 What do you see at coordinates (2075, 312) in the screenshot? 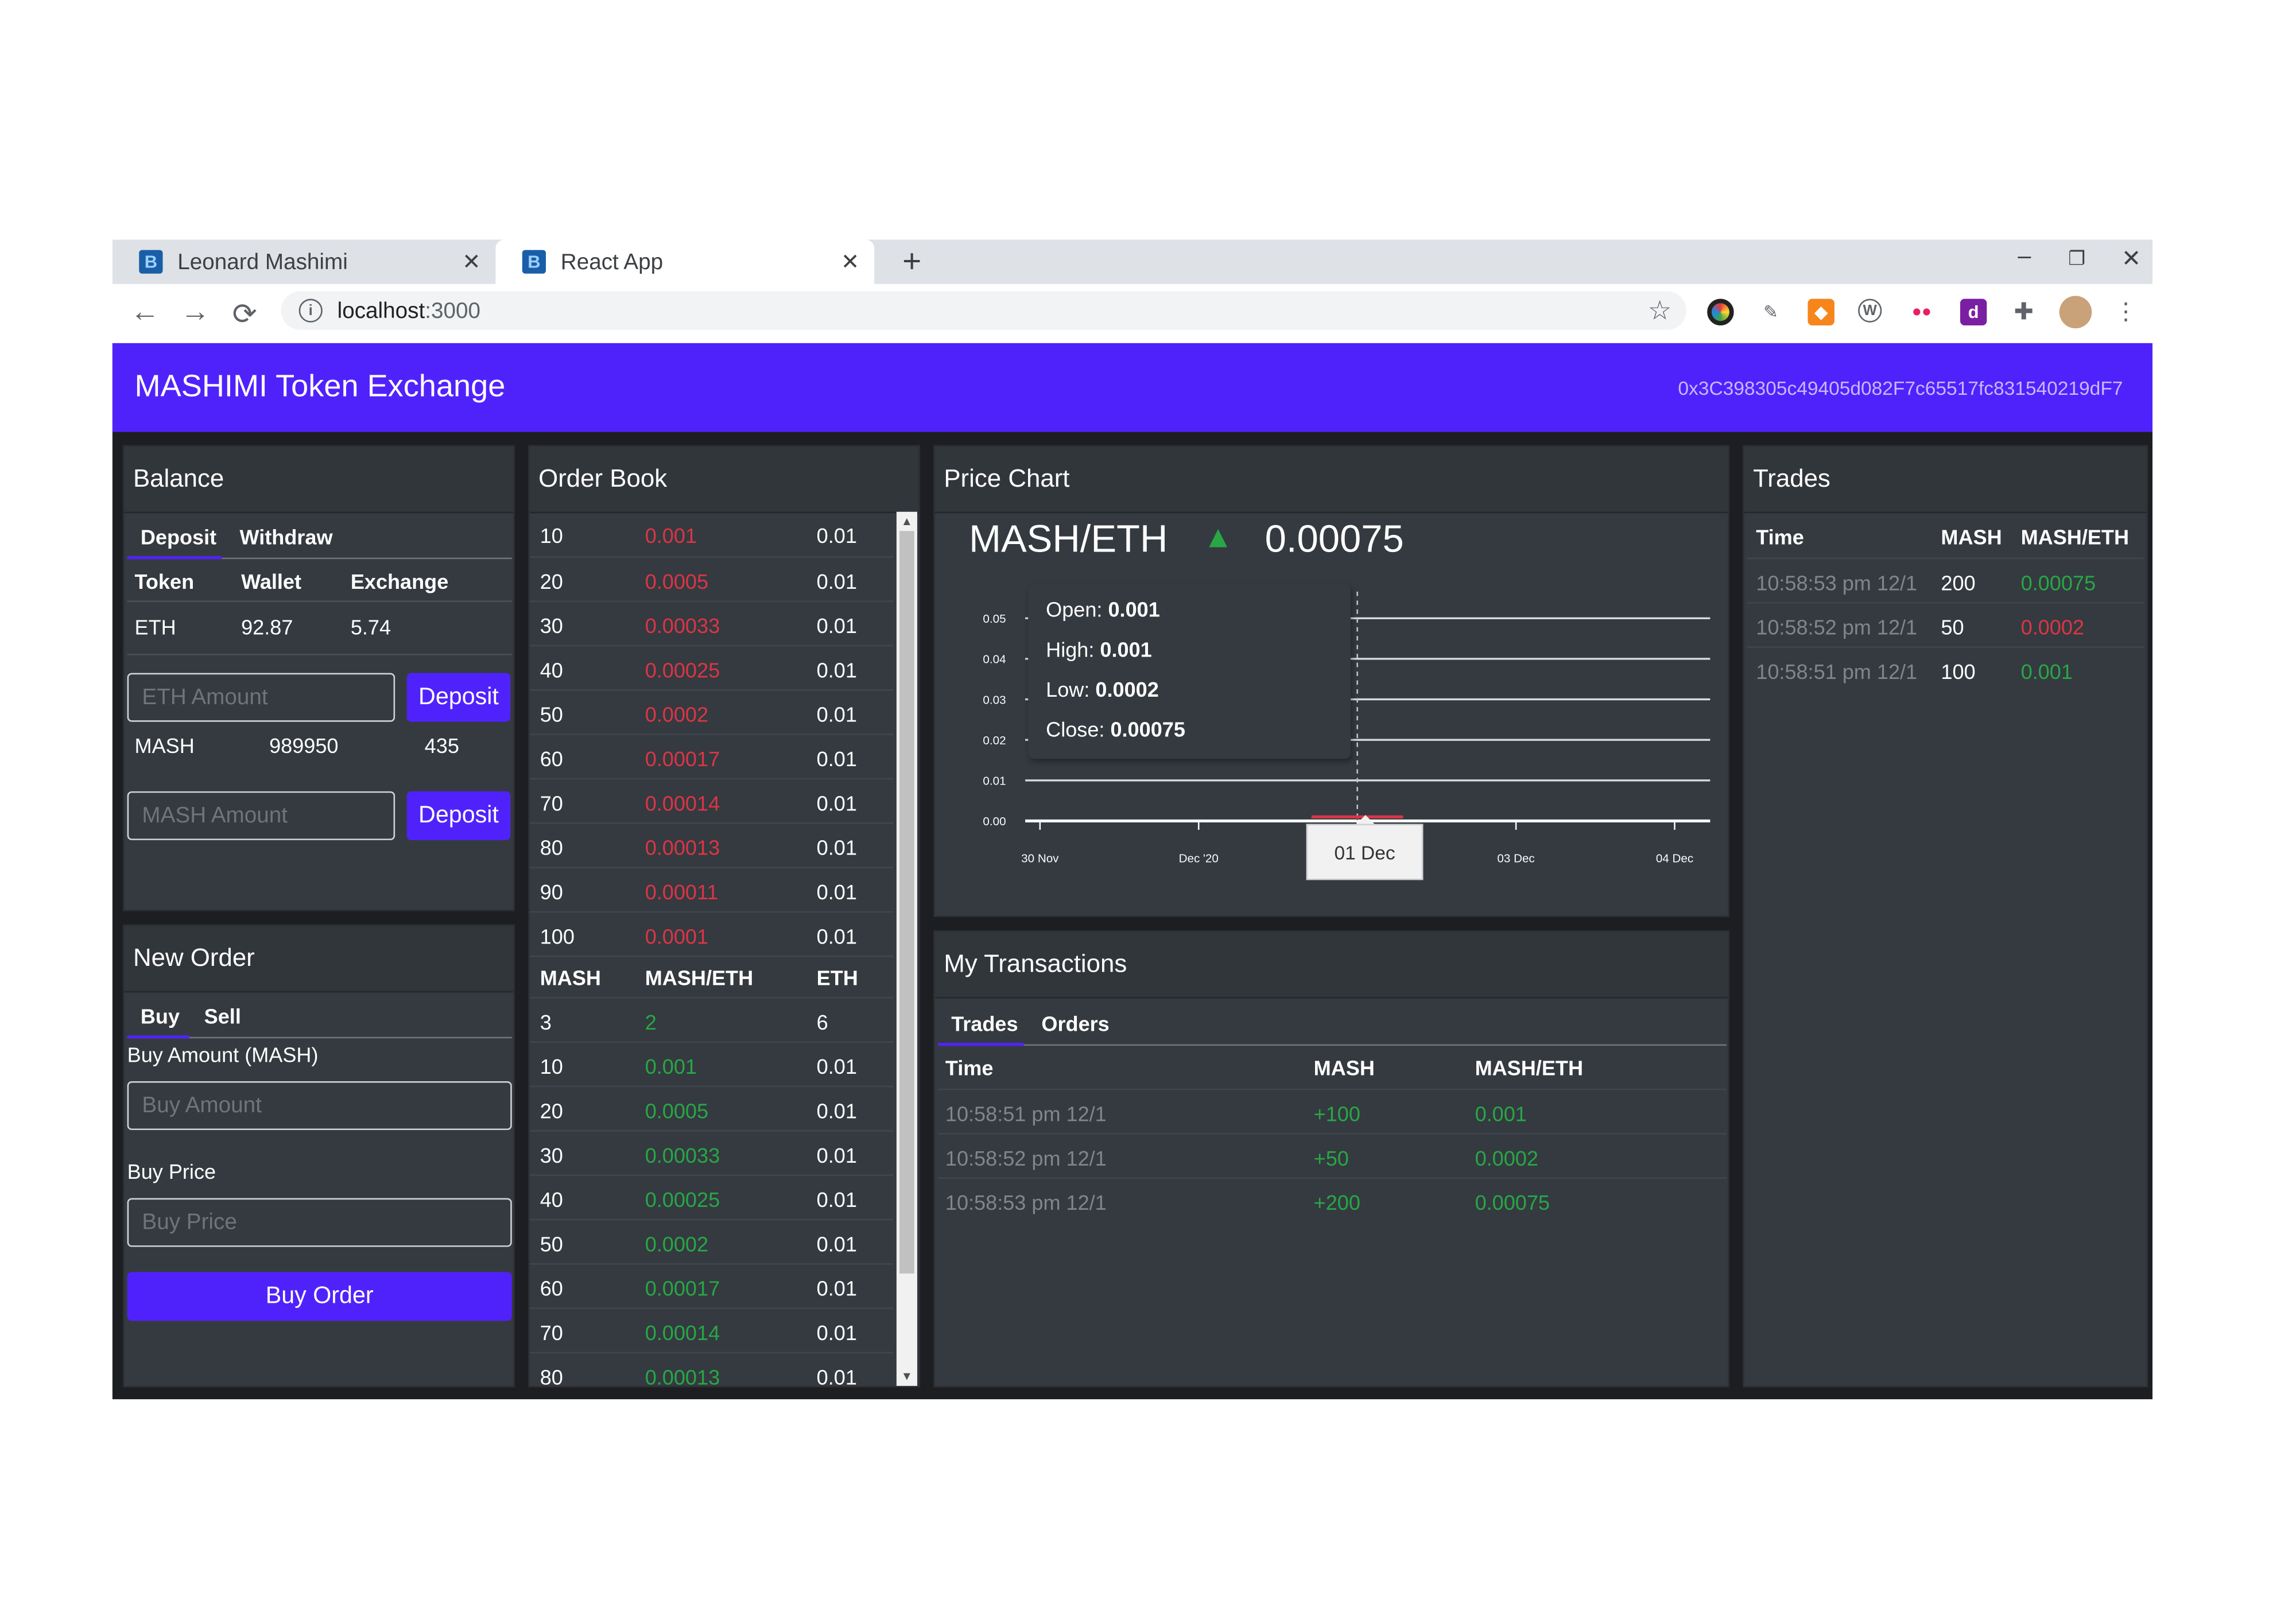
I see `profile-avatar` at bounding box center [2075, 312].